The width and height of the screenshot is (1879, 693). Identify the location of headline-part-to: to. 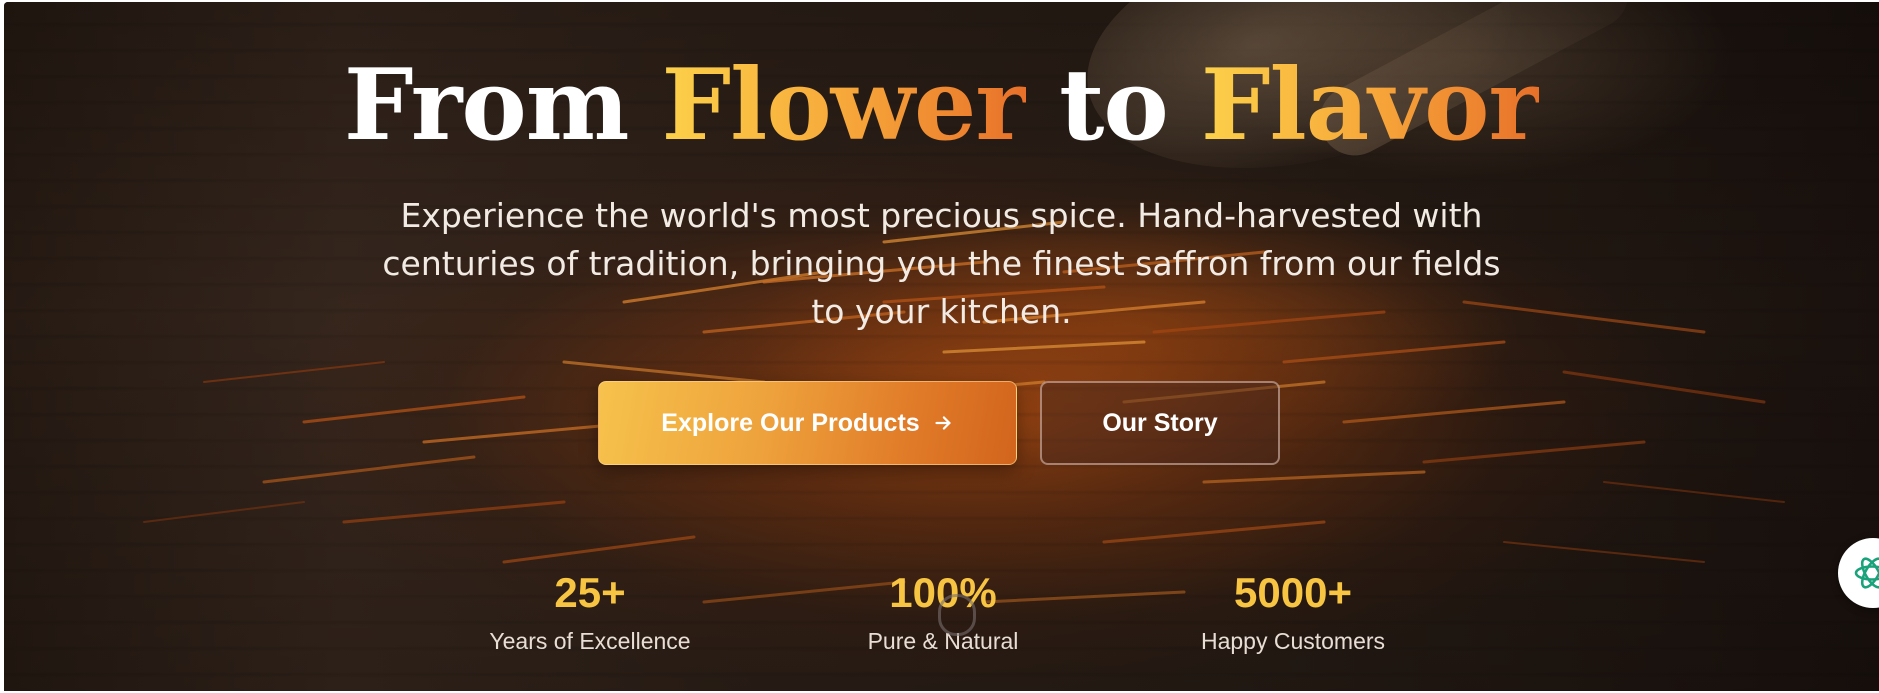
(1113, 105).